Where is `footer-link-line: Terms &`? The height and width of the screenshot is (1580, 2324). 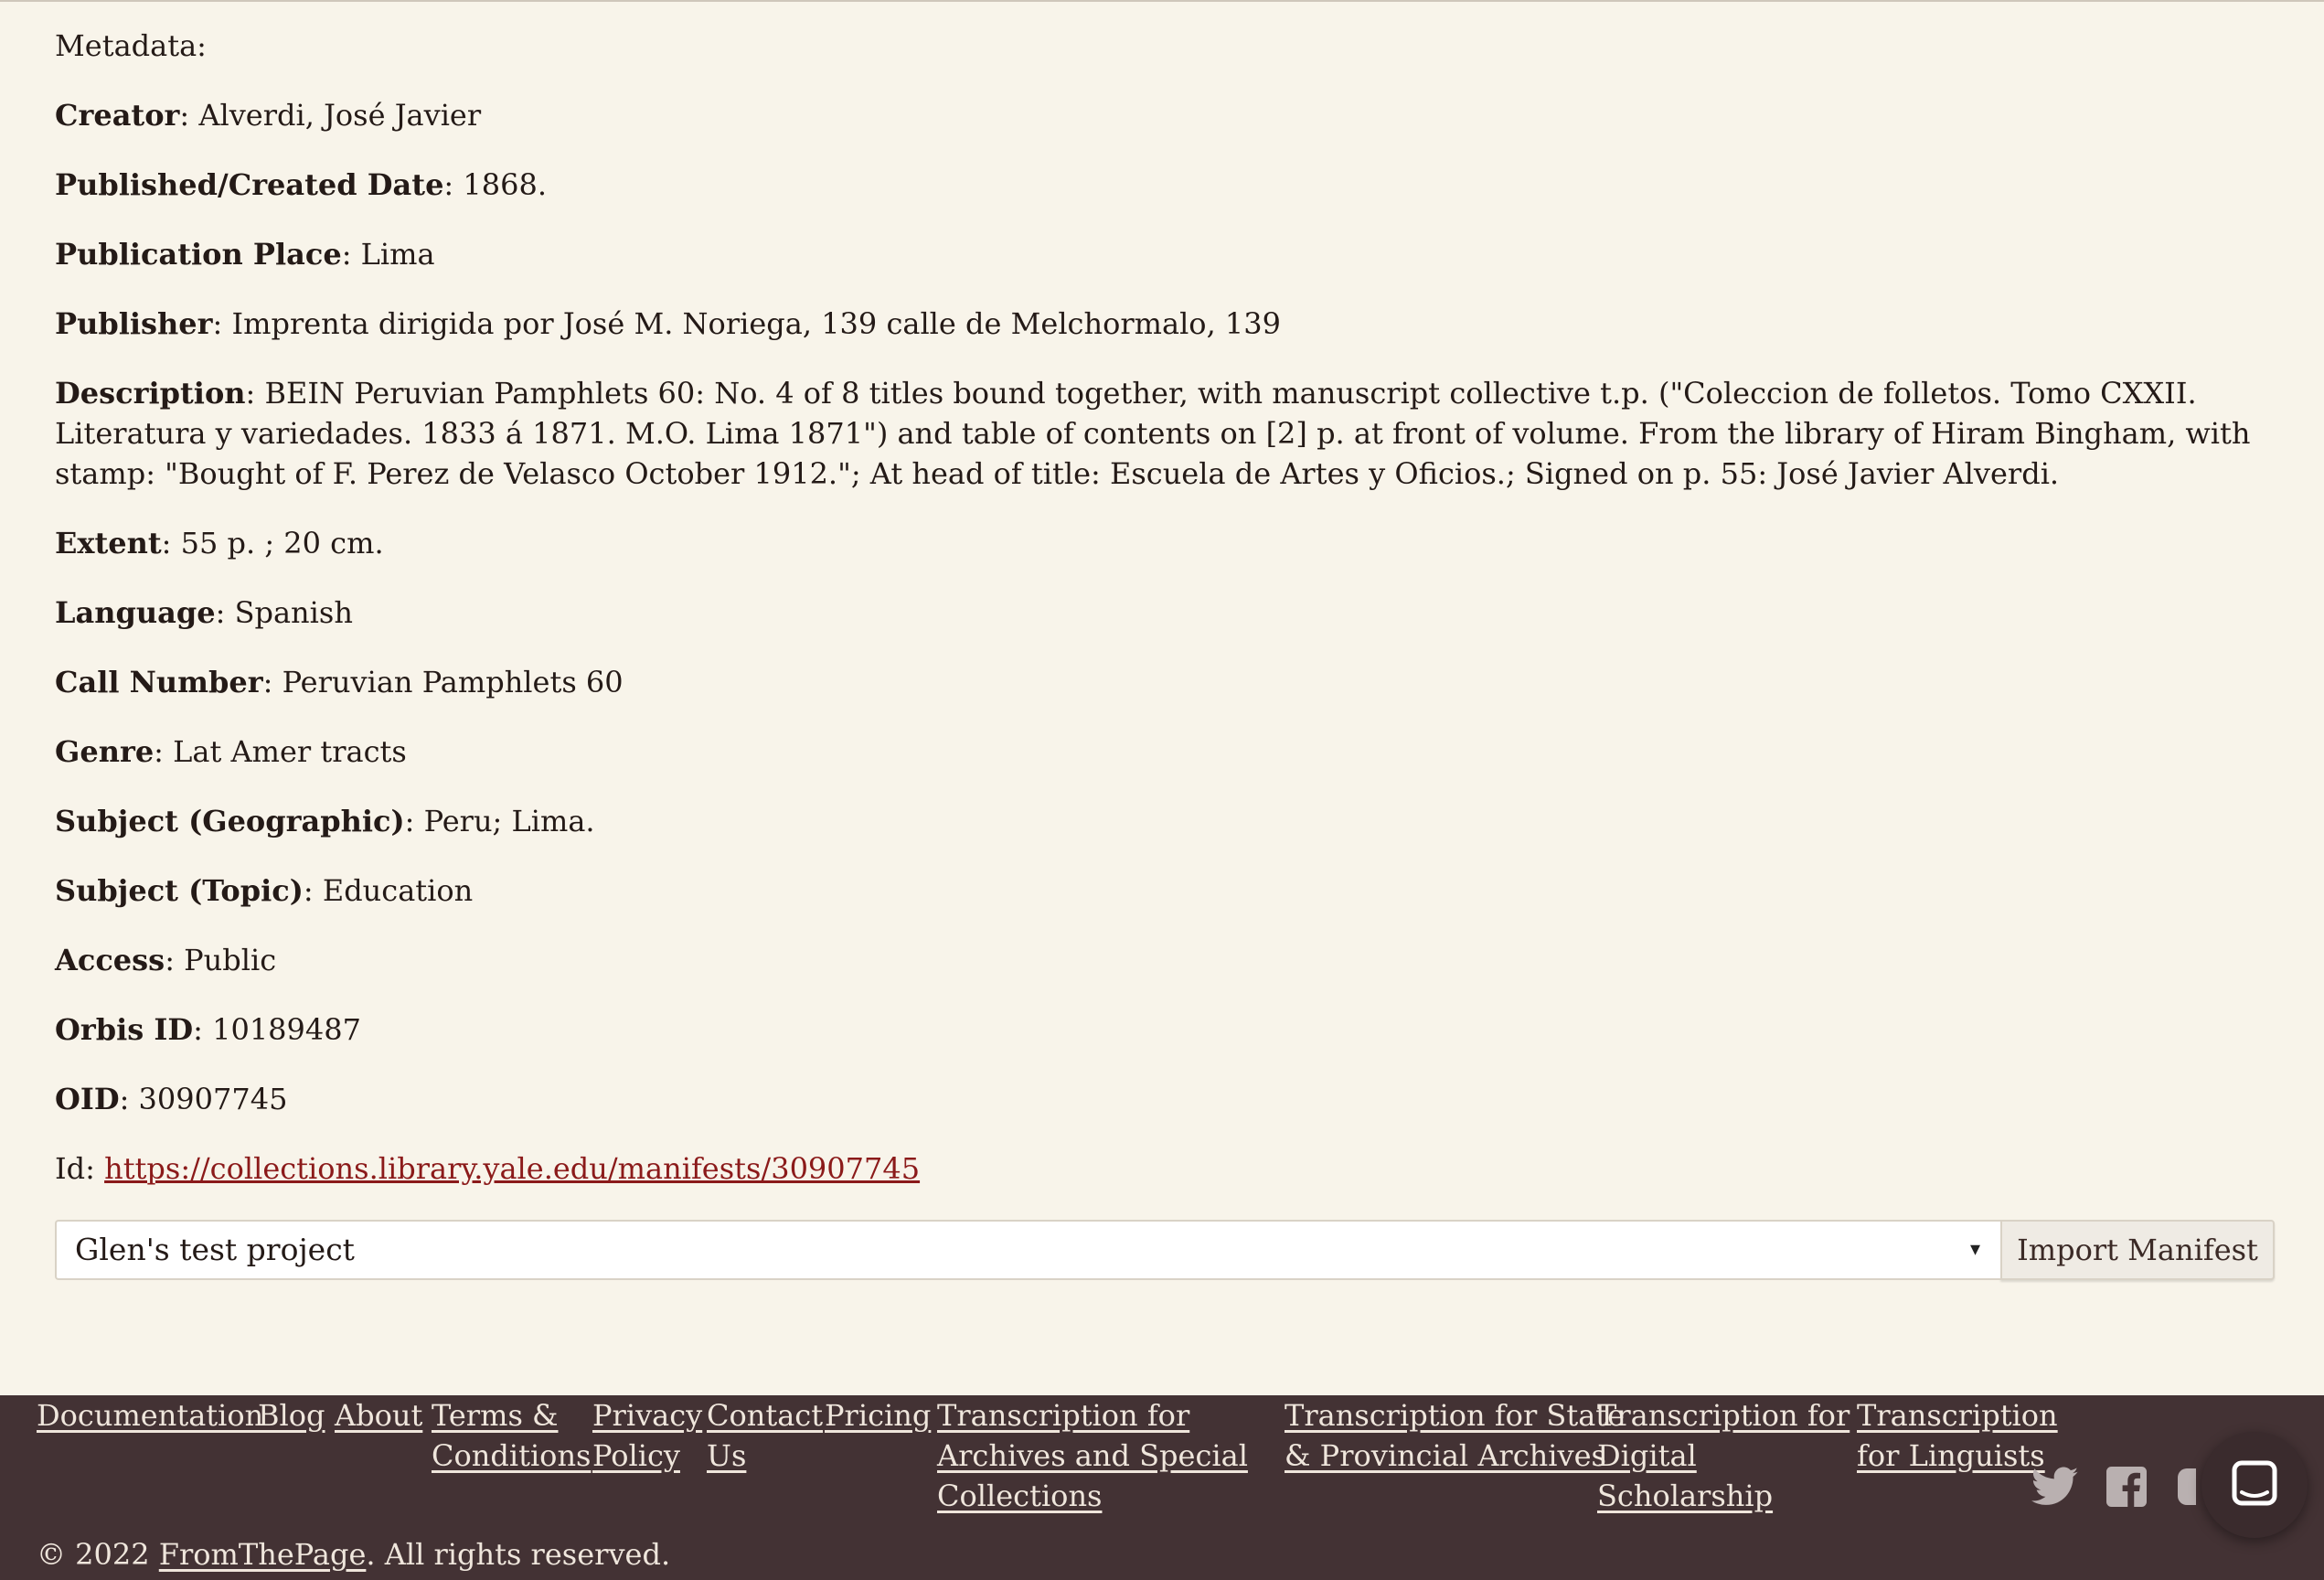
footer-link-line: Terms & is located at coordinates (495, 1415).